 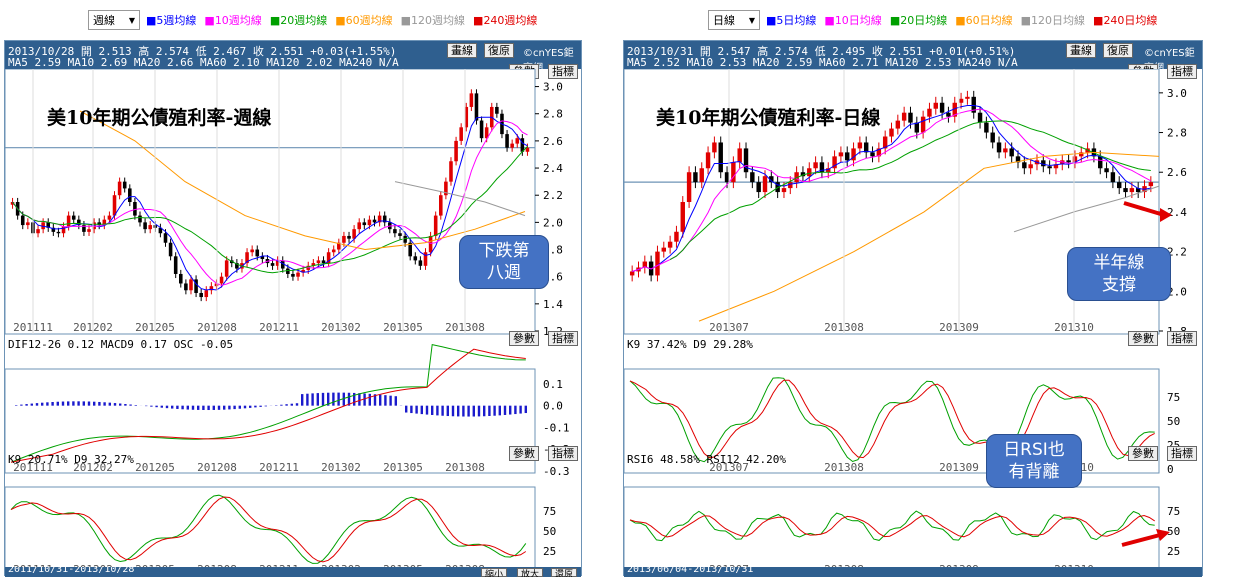 I want to click on kd-tick-label: 0, so click(x=1170, y=469).